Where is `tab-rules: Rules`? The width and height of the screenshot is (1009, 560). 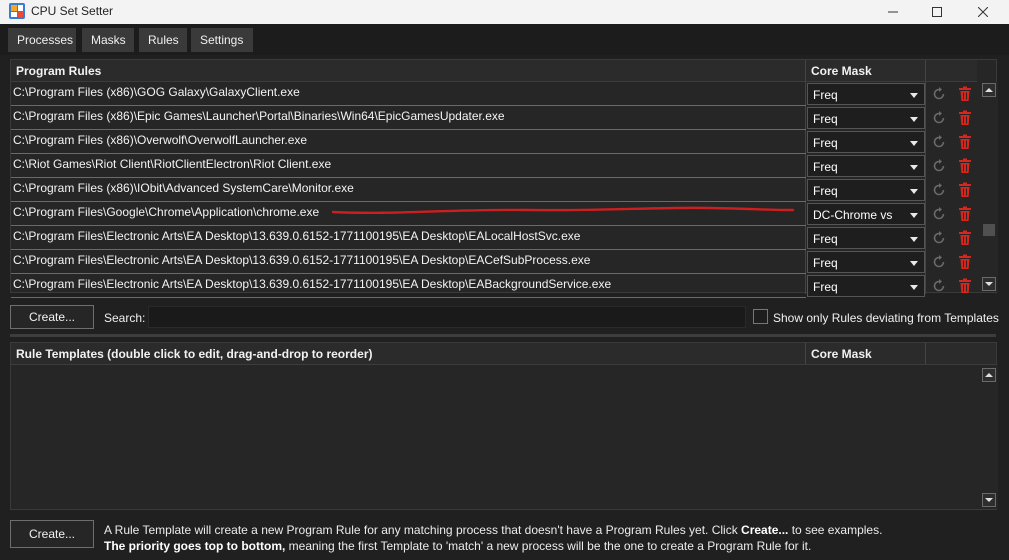 tab-rules: Rules is located at coordinates (163, 40).